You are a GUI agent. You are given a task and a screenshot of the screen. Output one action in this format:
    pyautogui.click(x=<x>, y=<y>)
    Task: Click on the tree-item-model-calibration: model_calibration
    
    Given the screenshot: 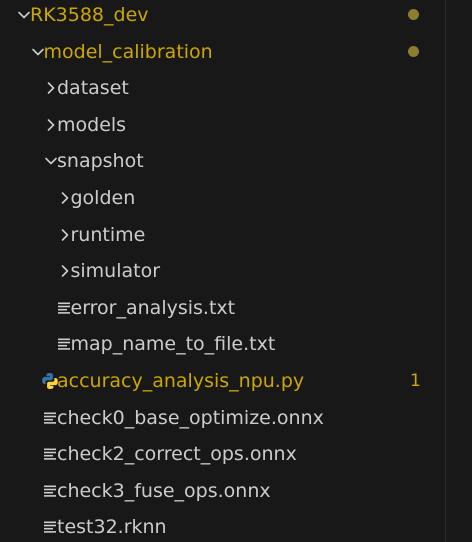 What is the action you would take?
    pyautogui.click(x=223, y=52)
    